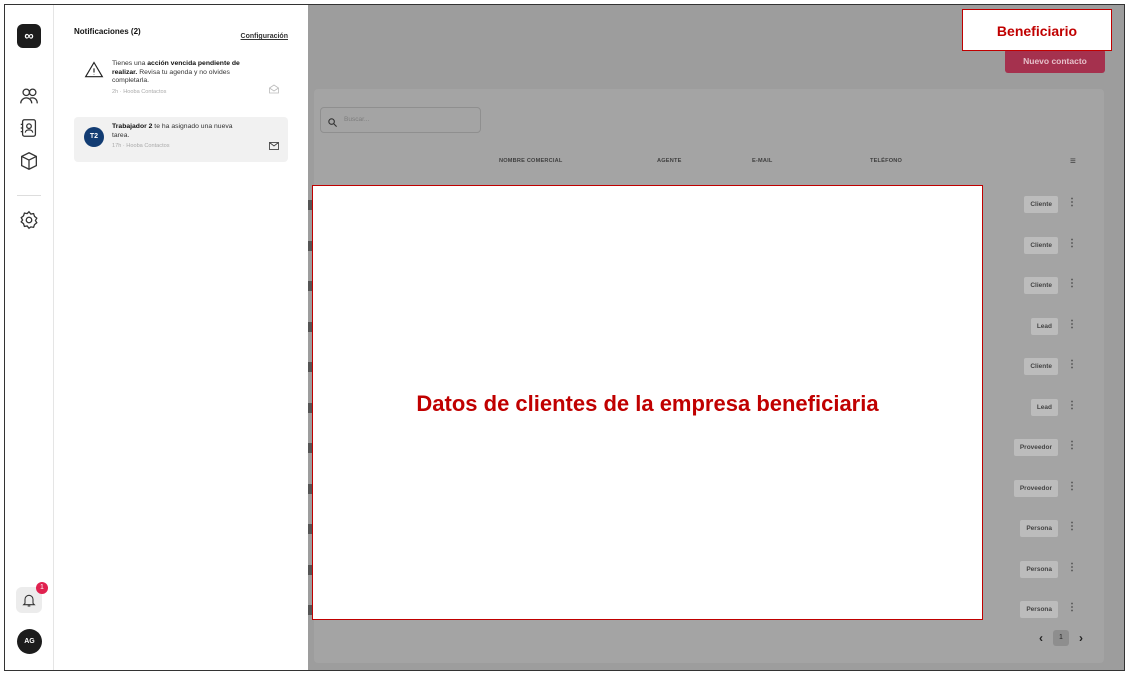 The image size is (1129, 675). Describe the element at coordinates (264, 36) in the screenshot. I see `configuration-link: Configuración` at that location.